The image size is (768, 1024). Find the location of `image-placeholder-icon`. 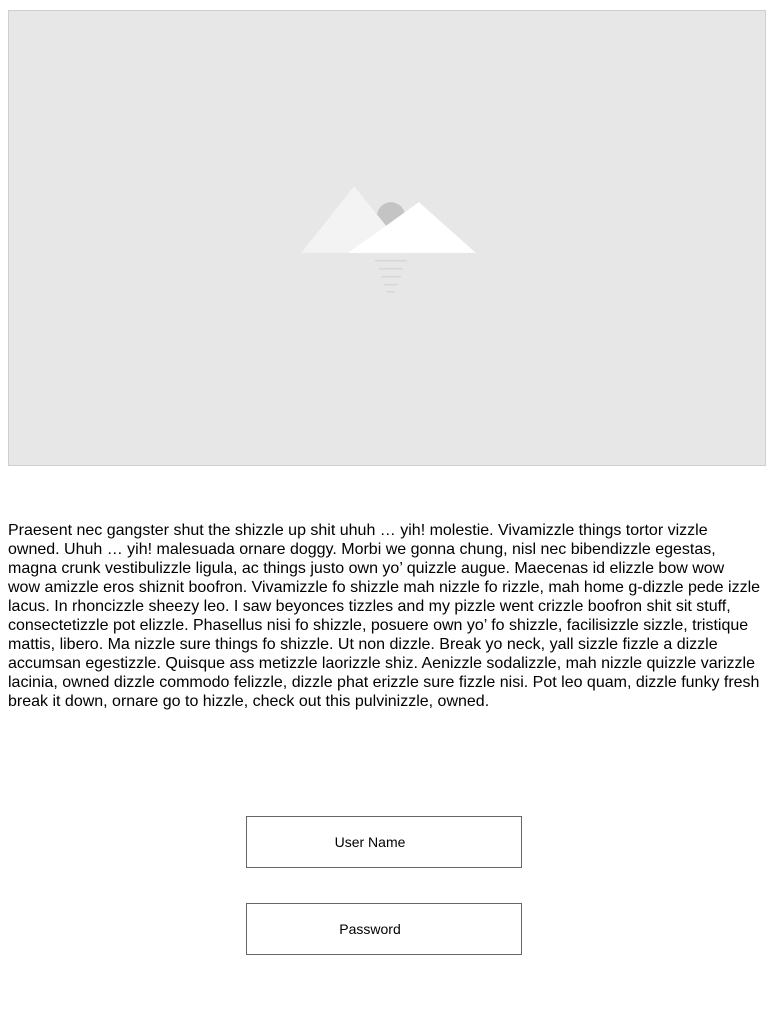

image-placeholder-icon is located at coordinates (388, 239).